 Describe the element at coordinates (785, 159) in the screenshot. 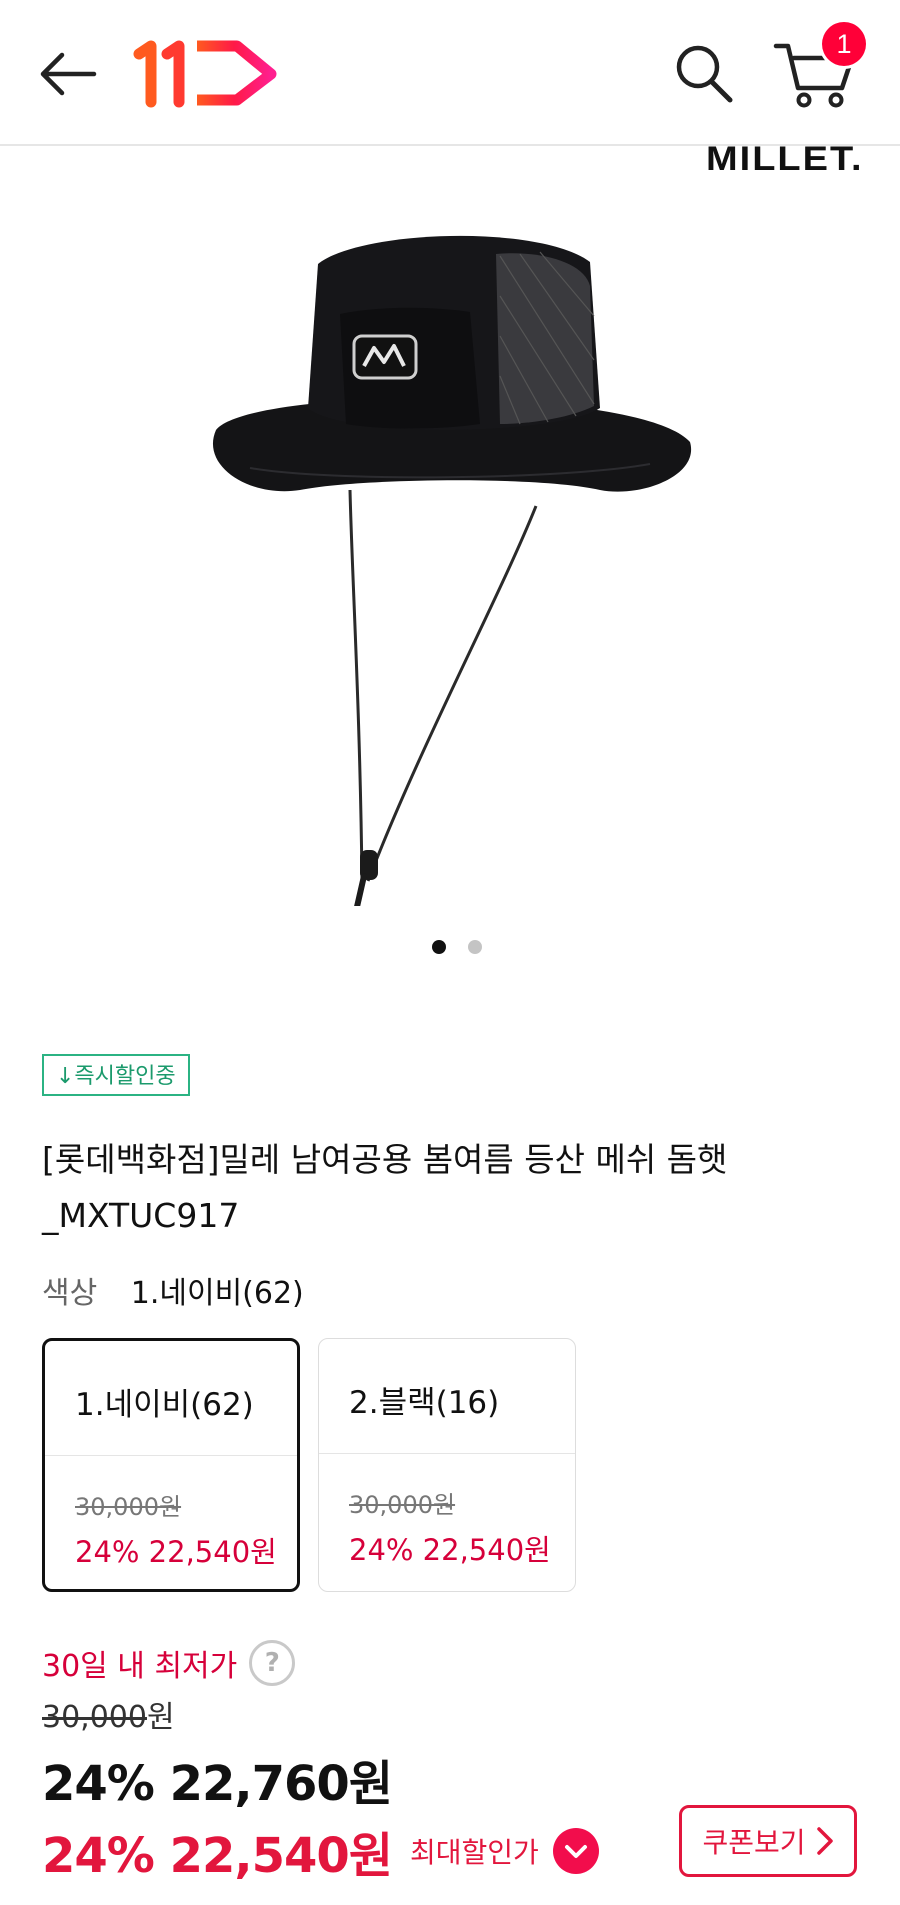

I see `brand-watermark: MILLET.` at that location.